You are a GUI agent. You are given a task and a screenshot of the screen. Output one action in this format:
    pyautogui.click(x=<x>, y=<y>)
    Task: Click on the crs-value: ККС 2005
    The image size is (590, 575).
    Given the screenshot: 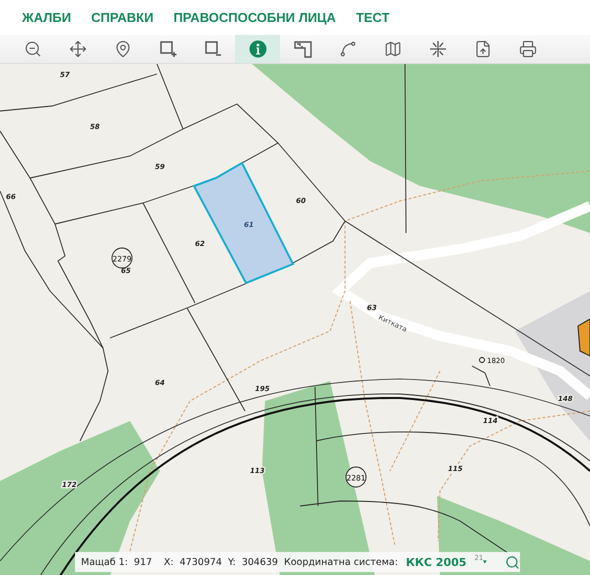 What is the action you would take?
    pyautogui.click(x=435, y=562)
    